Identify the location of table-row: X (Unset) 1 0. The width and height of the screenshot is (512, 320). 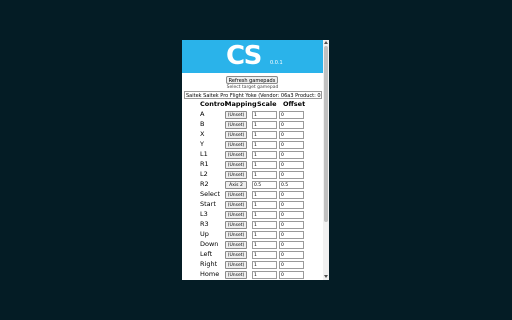
(252, 135).